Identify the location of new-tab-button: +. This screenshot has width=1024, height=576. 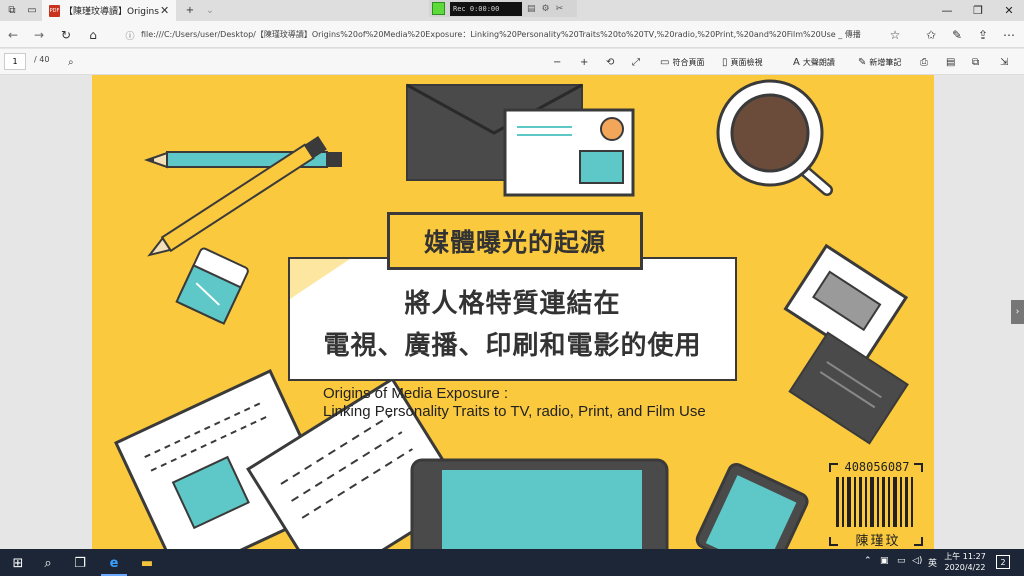
(190, 10).